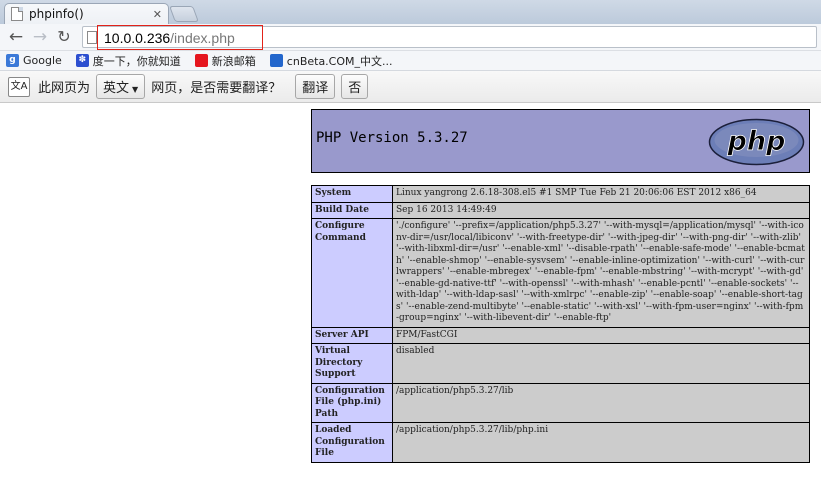  I want to click on row-key: Server API, so click(352, 335).